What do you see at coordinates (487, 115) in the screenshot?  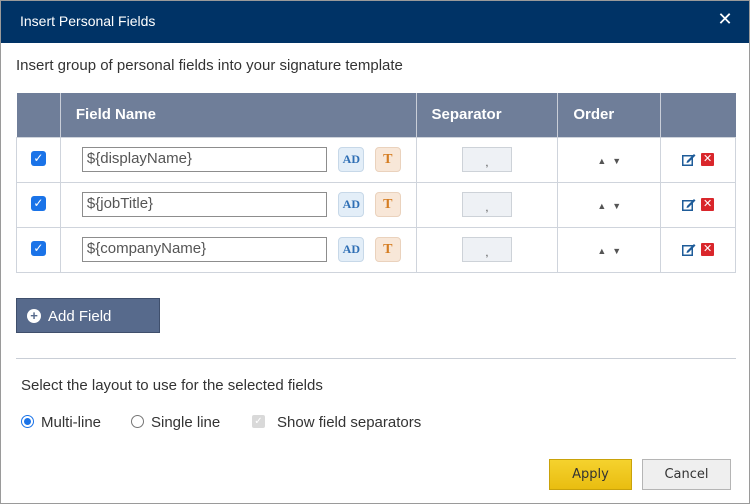 I see `header-separator: Separator` at bounding box center [487, 115].